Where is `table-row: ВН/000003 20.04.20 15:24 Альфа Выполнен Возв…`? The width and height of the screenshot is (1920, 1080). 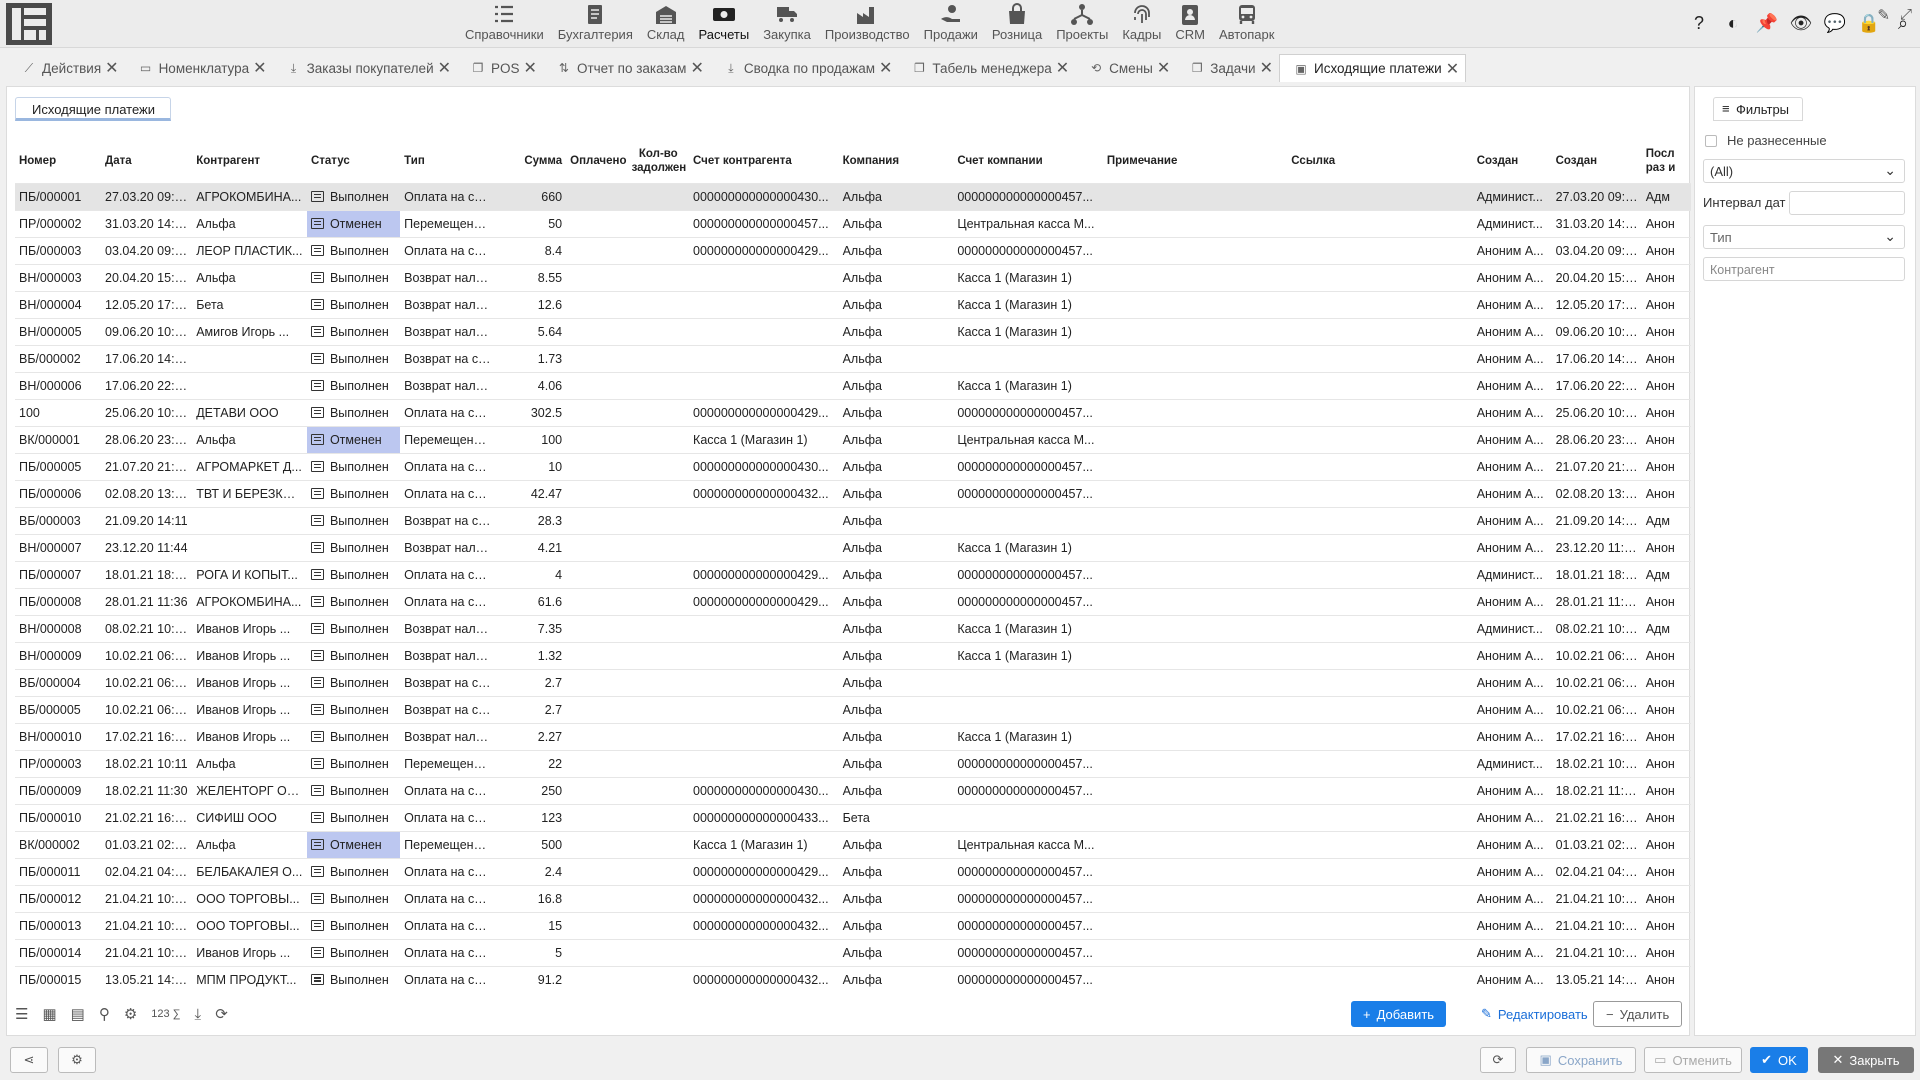 table-row: ВН/000003 20.04.20 15:24 Альфа Выполнен Возв… is located at coordinates (853, 277).